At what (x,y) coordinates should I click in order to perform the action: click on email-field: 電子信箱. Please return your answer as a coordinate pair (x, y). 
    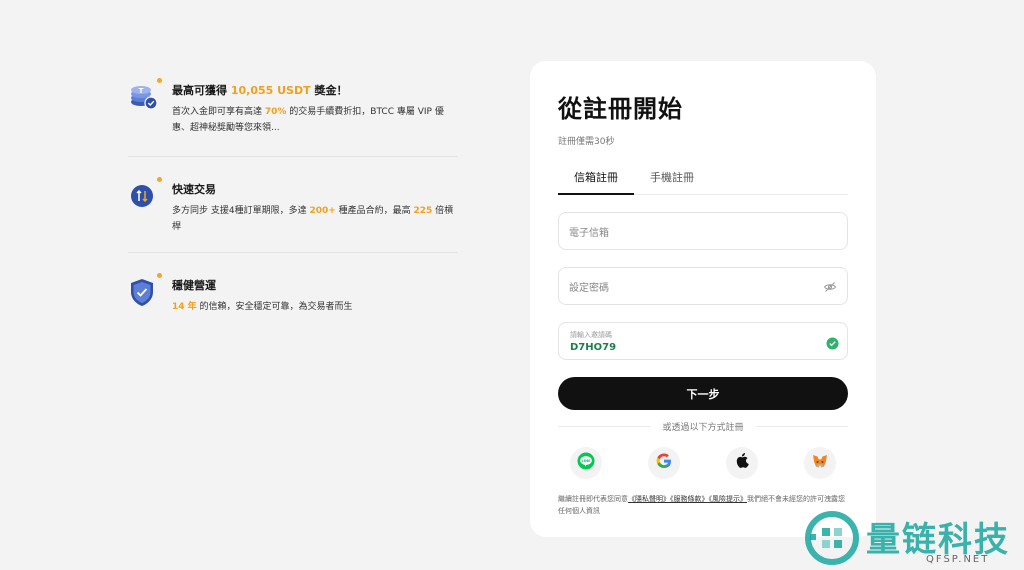
    Looking at the image, I should click on (703, 231).